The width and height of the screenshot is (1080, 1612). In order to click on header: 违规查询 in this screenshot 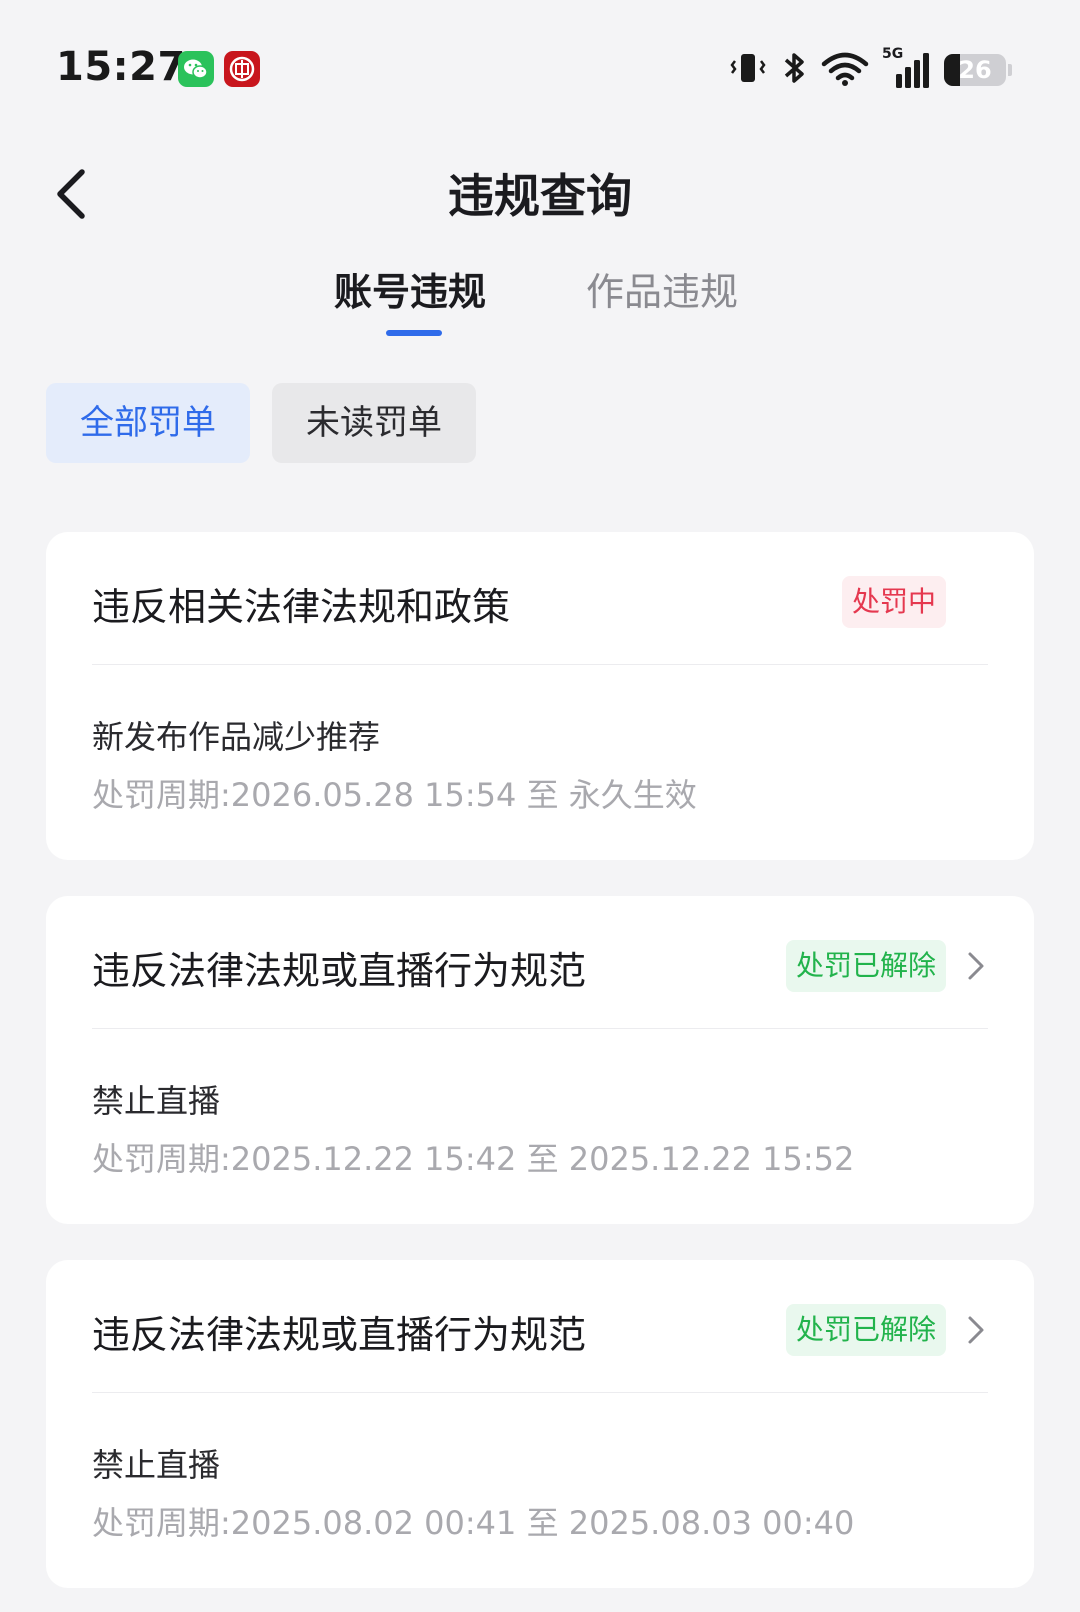, I will do `click(540, 200)`.